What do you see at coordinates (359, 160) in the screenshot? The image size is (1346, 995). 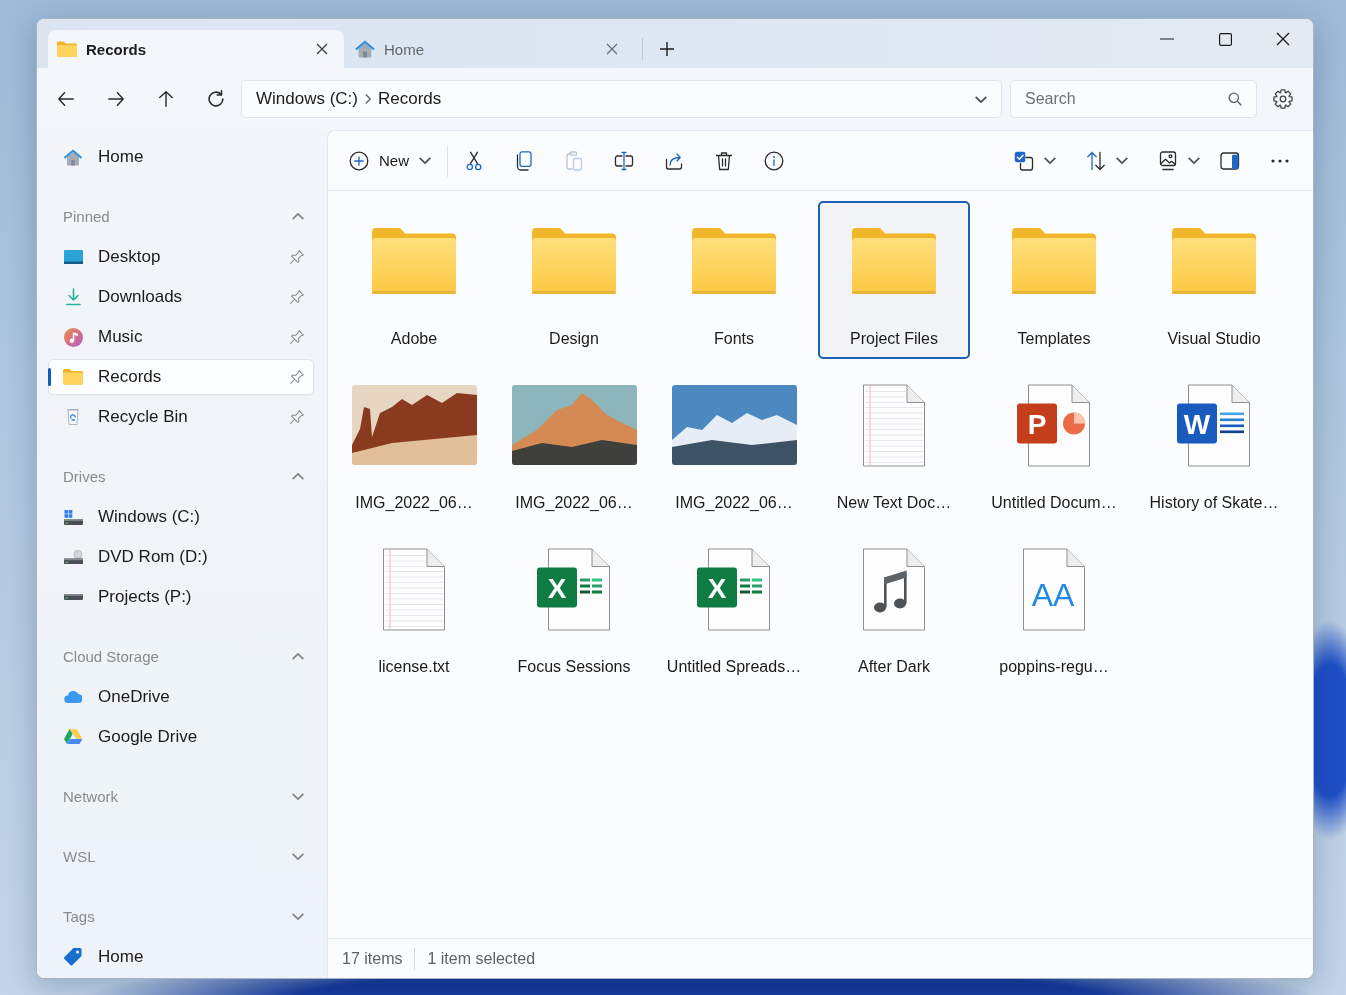 I see `plus-circle-icon` at bounding box center [359, 160].